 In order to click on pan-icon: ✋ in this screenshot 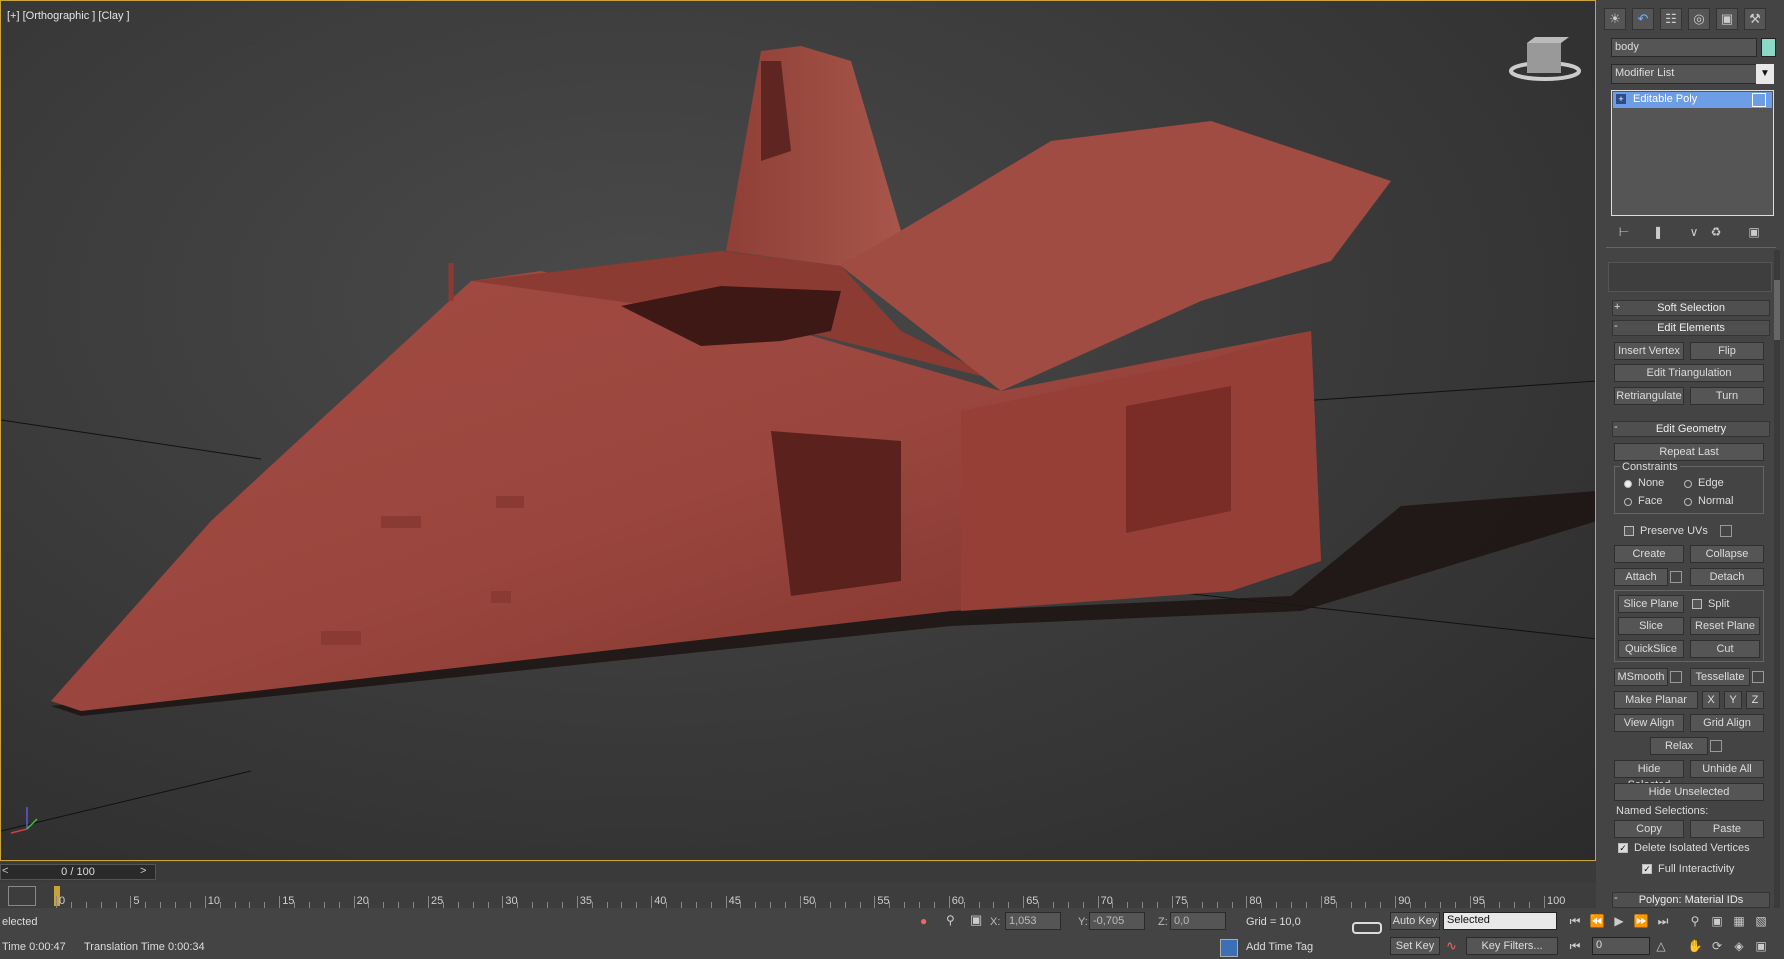, I will do `click(1695, 946)`.